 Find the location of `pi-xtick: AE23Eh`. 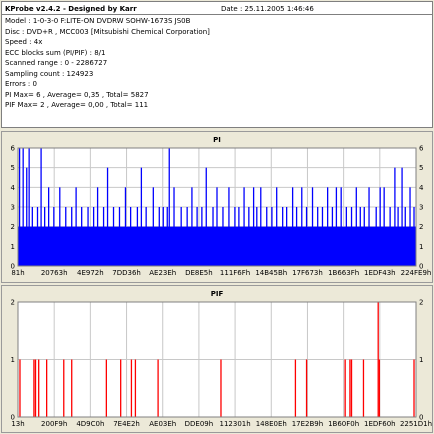

pi-xtick: AE23Eh is located at coordinates (162, 273).